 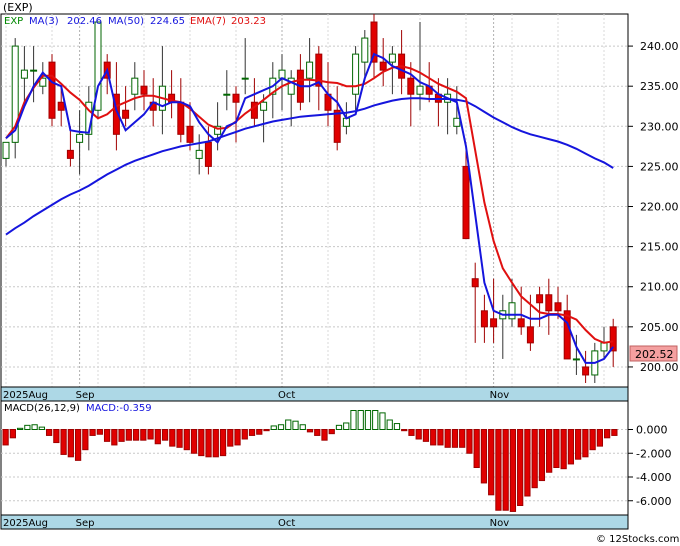 What do you see at coordinates (44, 21) in the screenshot?
I see `legend-ma3-label: MA(3)` at bounding box center [44, 21].